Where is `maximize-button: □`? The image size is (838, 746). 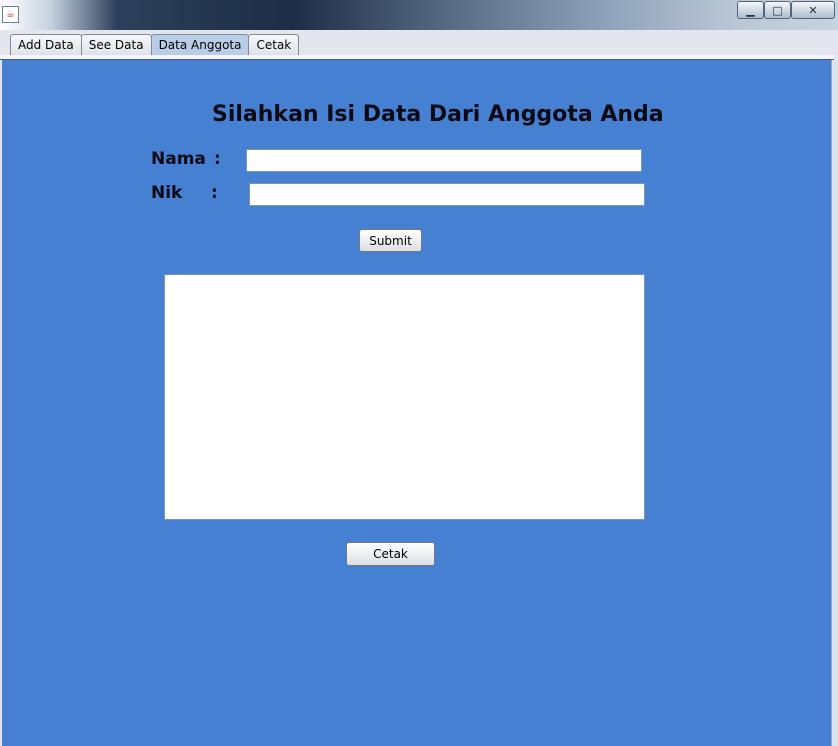
maximize-button: □ is located at coordinates (777, 10).